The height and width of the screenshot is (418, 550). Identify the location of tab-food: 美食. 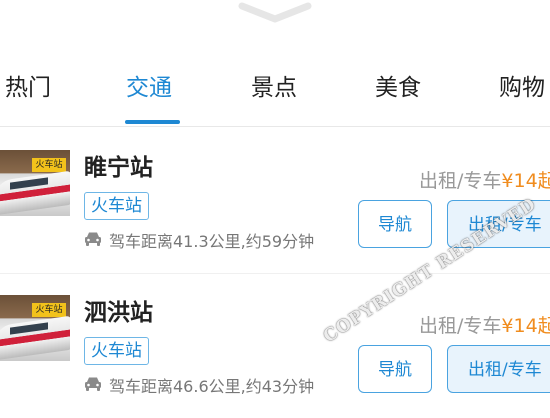
(398, 88).